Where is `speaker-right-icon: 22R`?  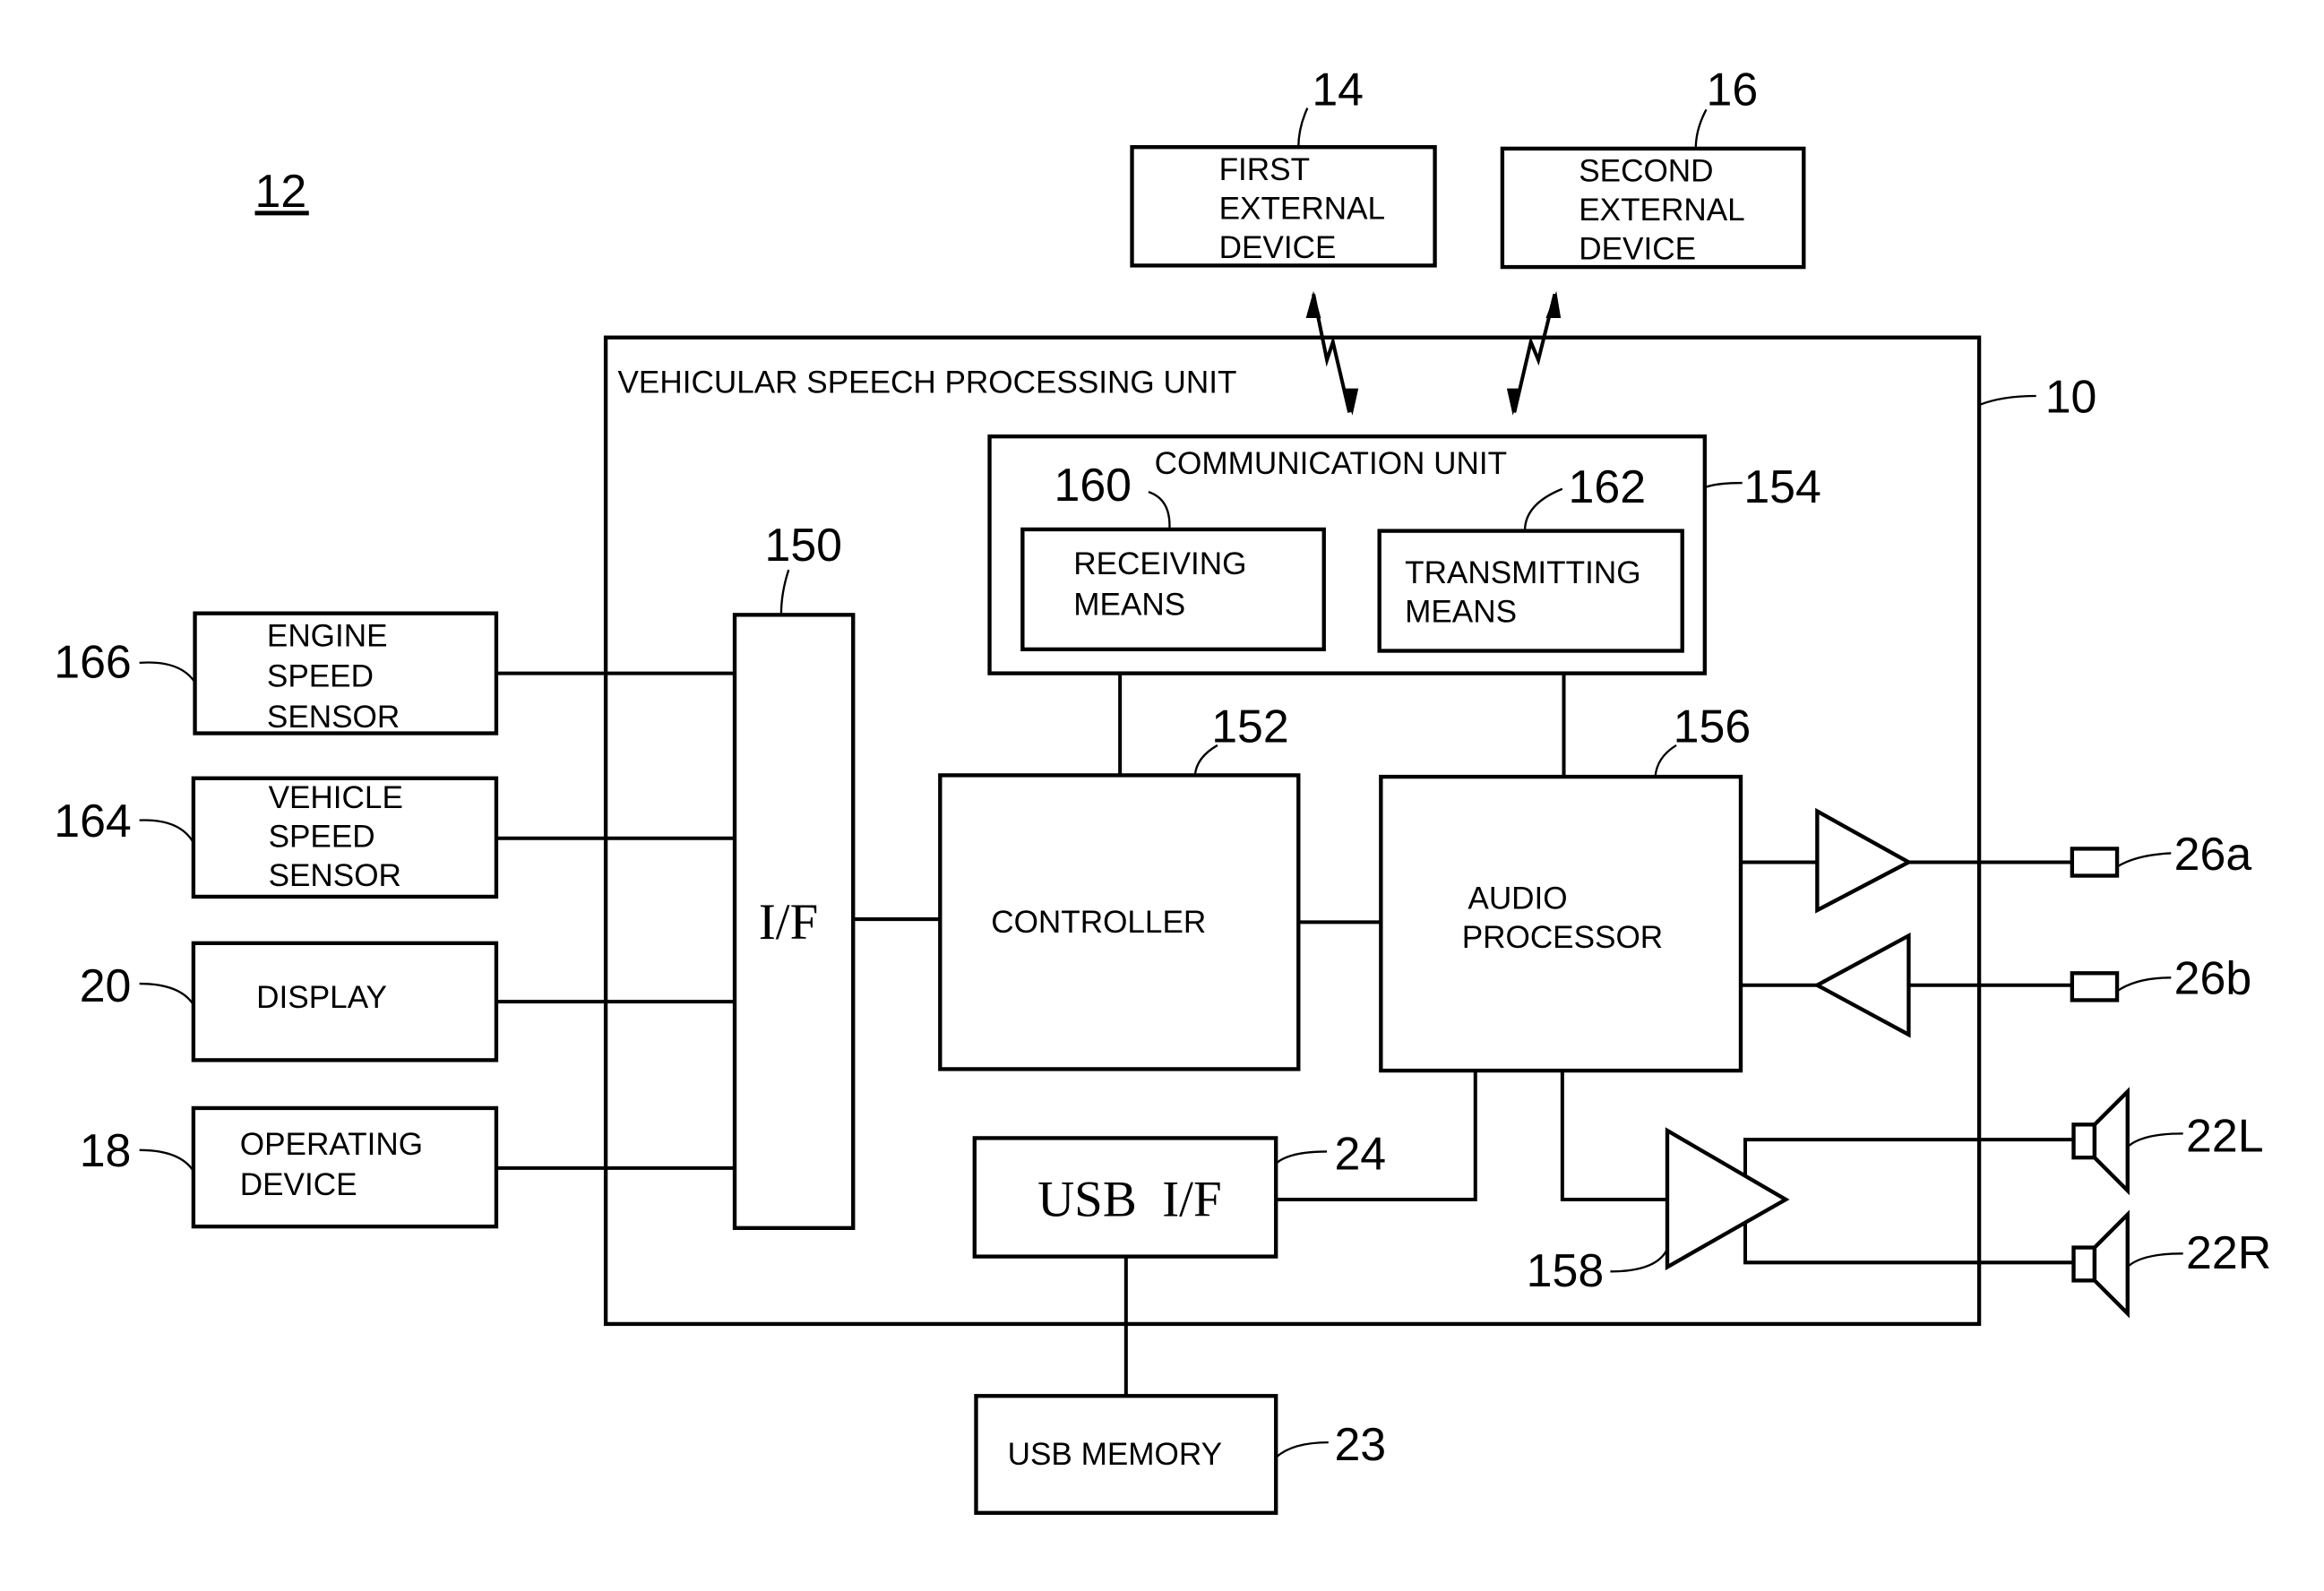 speaker-right-icon: 22R is located at coordinates (2171, 1264).